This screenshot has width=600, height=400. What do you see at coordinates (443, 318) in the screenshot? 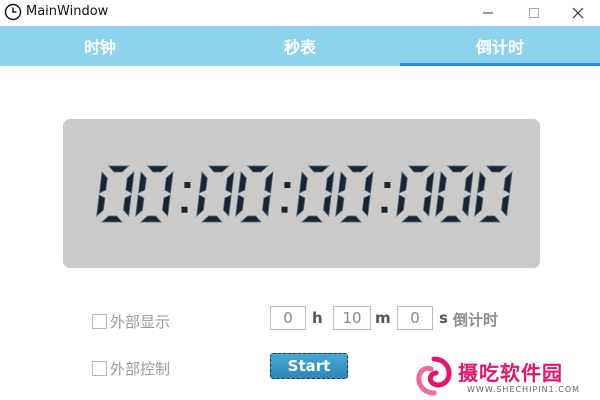
I see `seconds-unit-label: s` at bounding box center [443, 318].